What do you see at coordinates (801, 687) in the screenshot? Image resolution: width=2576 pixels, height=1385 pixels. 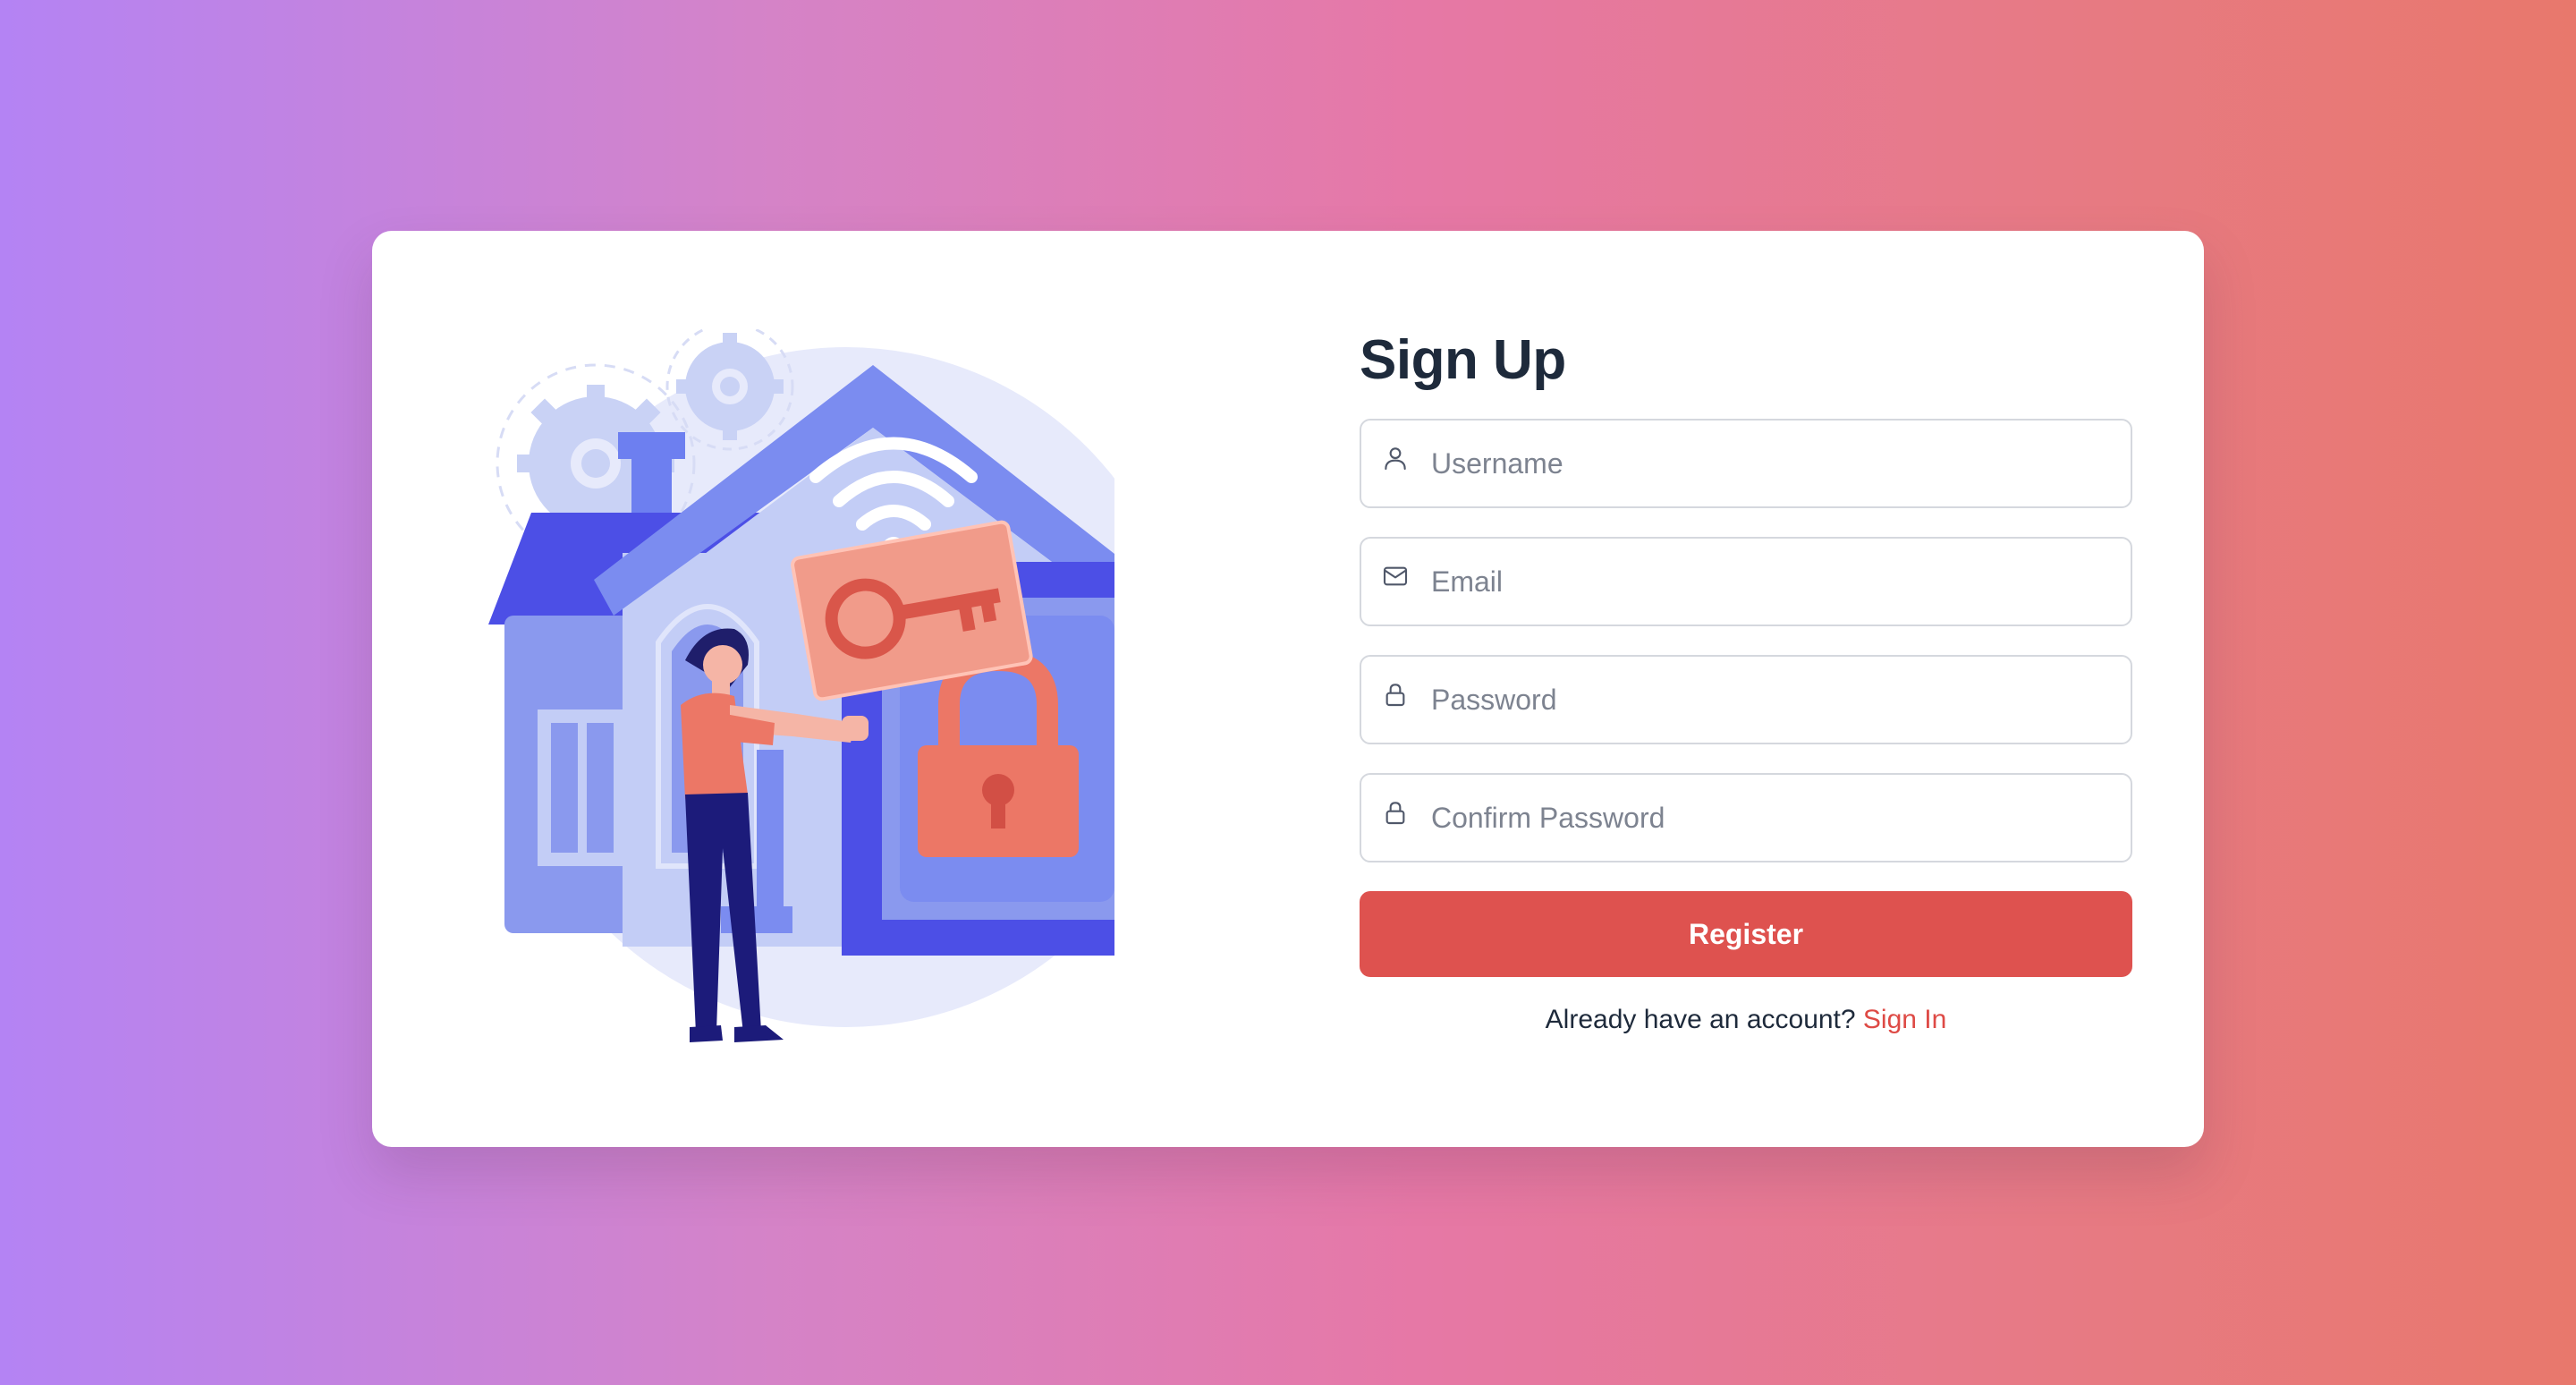 I see `smart-home-security-illustration` at bounding box center [801, 687].